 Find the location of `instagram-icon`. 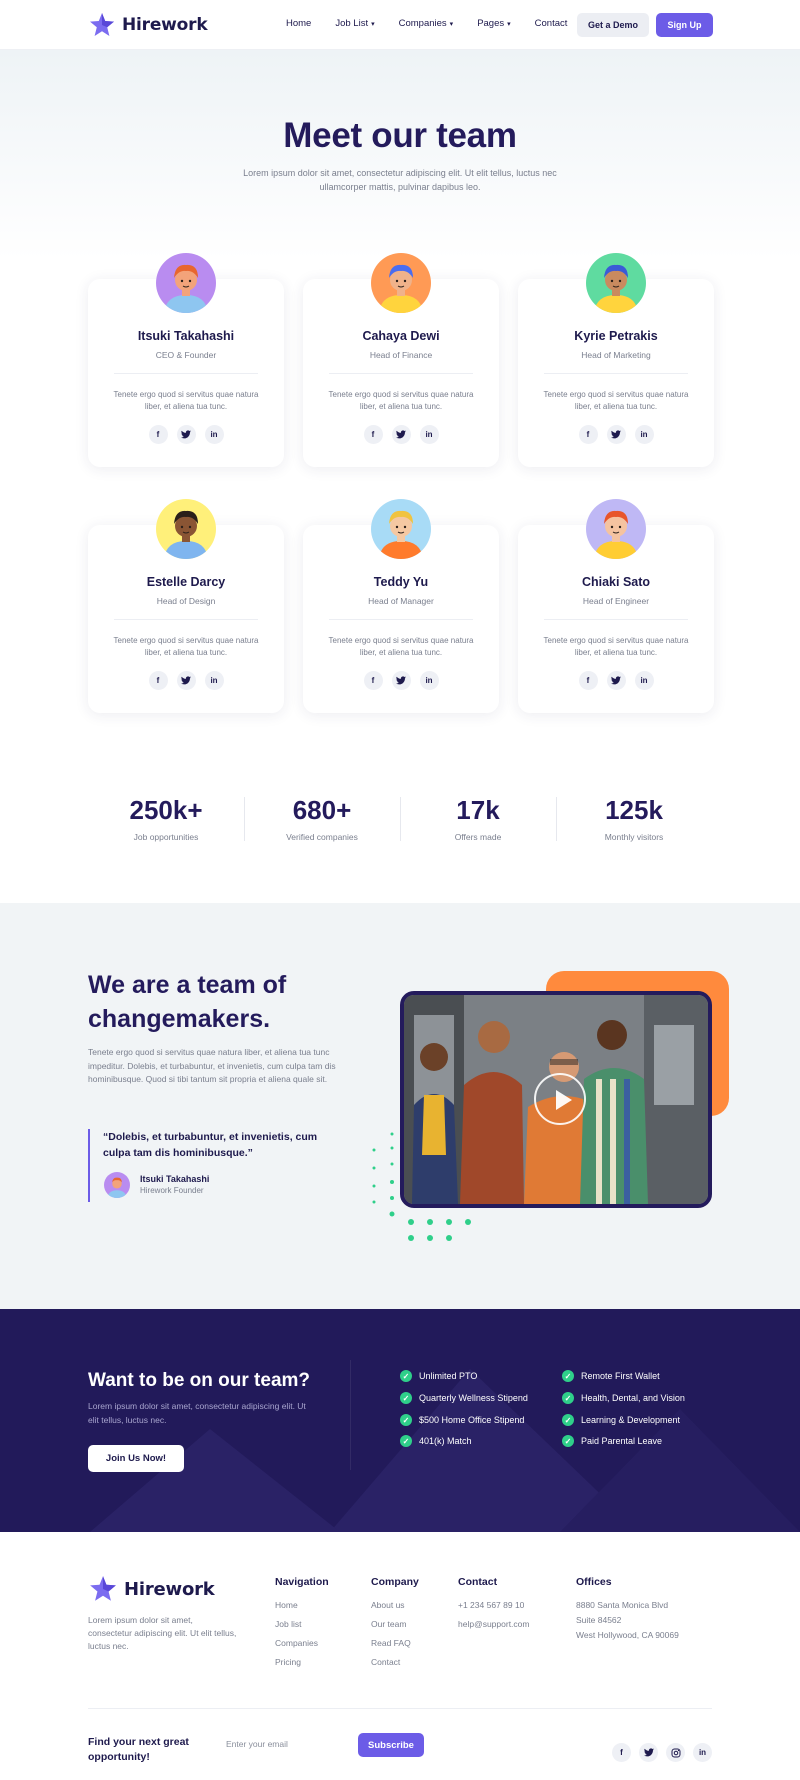

instagram-icon is located at coordinates (675, 1752).